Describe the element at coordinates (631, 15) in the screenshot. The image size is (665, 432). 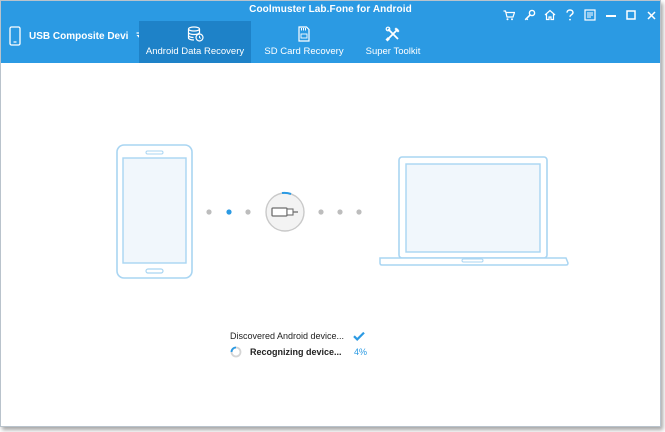
I see `maximize-icon` at that location.